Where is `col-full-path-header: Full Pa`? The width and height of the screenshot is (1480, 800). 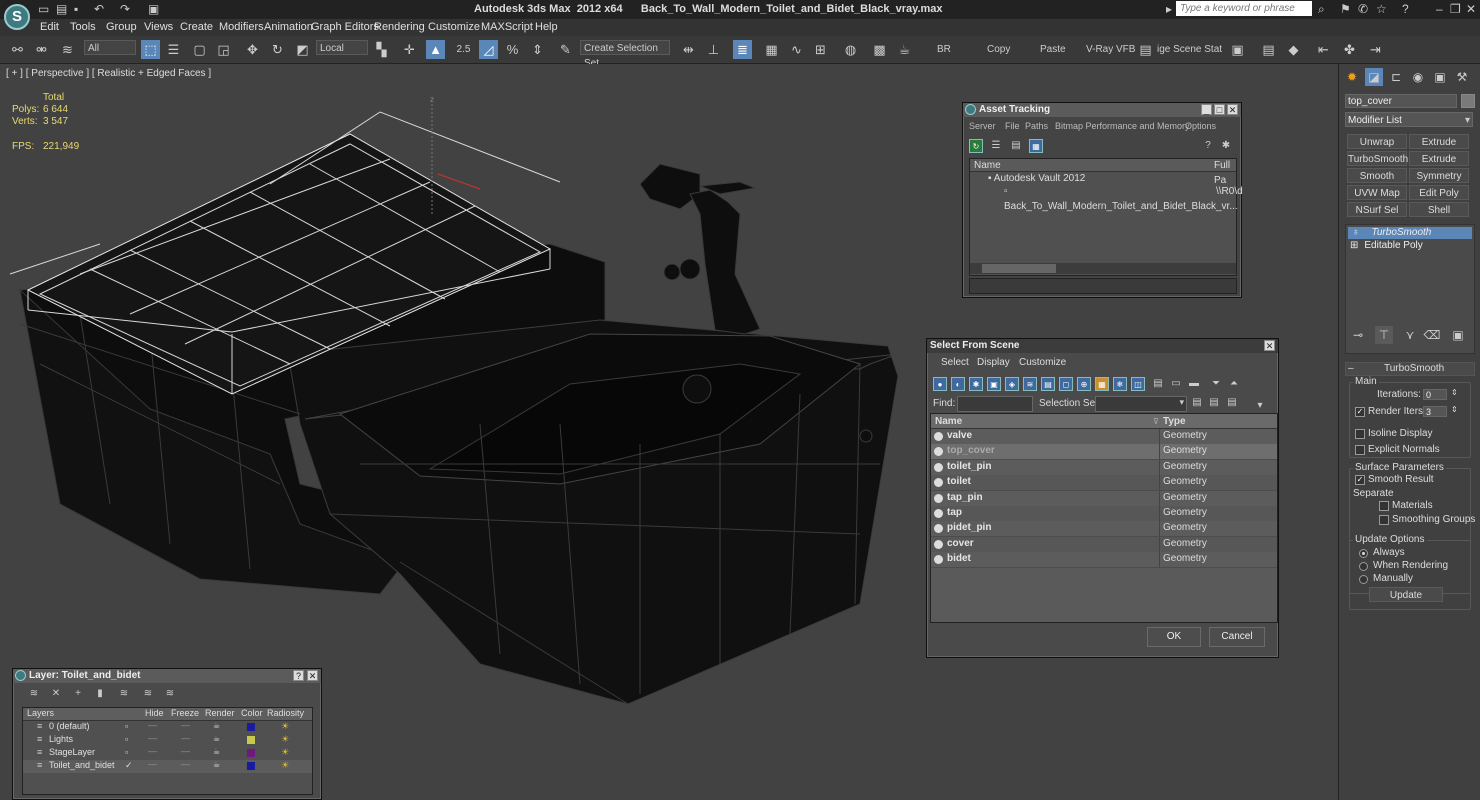 col-full-path-header: Full Pa is located at coordinates (1225, 172).